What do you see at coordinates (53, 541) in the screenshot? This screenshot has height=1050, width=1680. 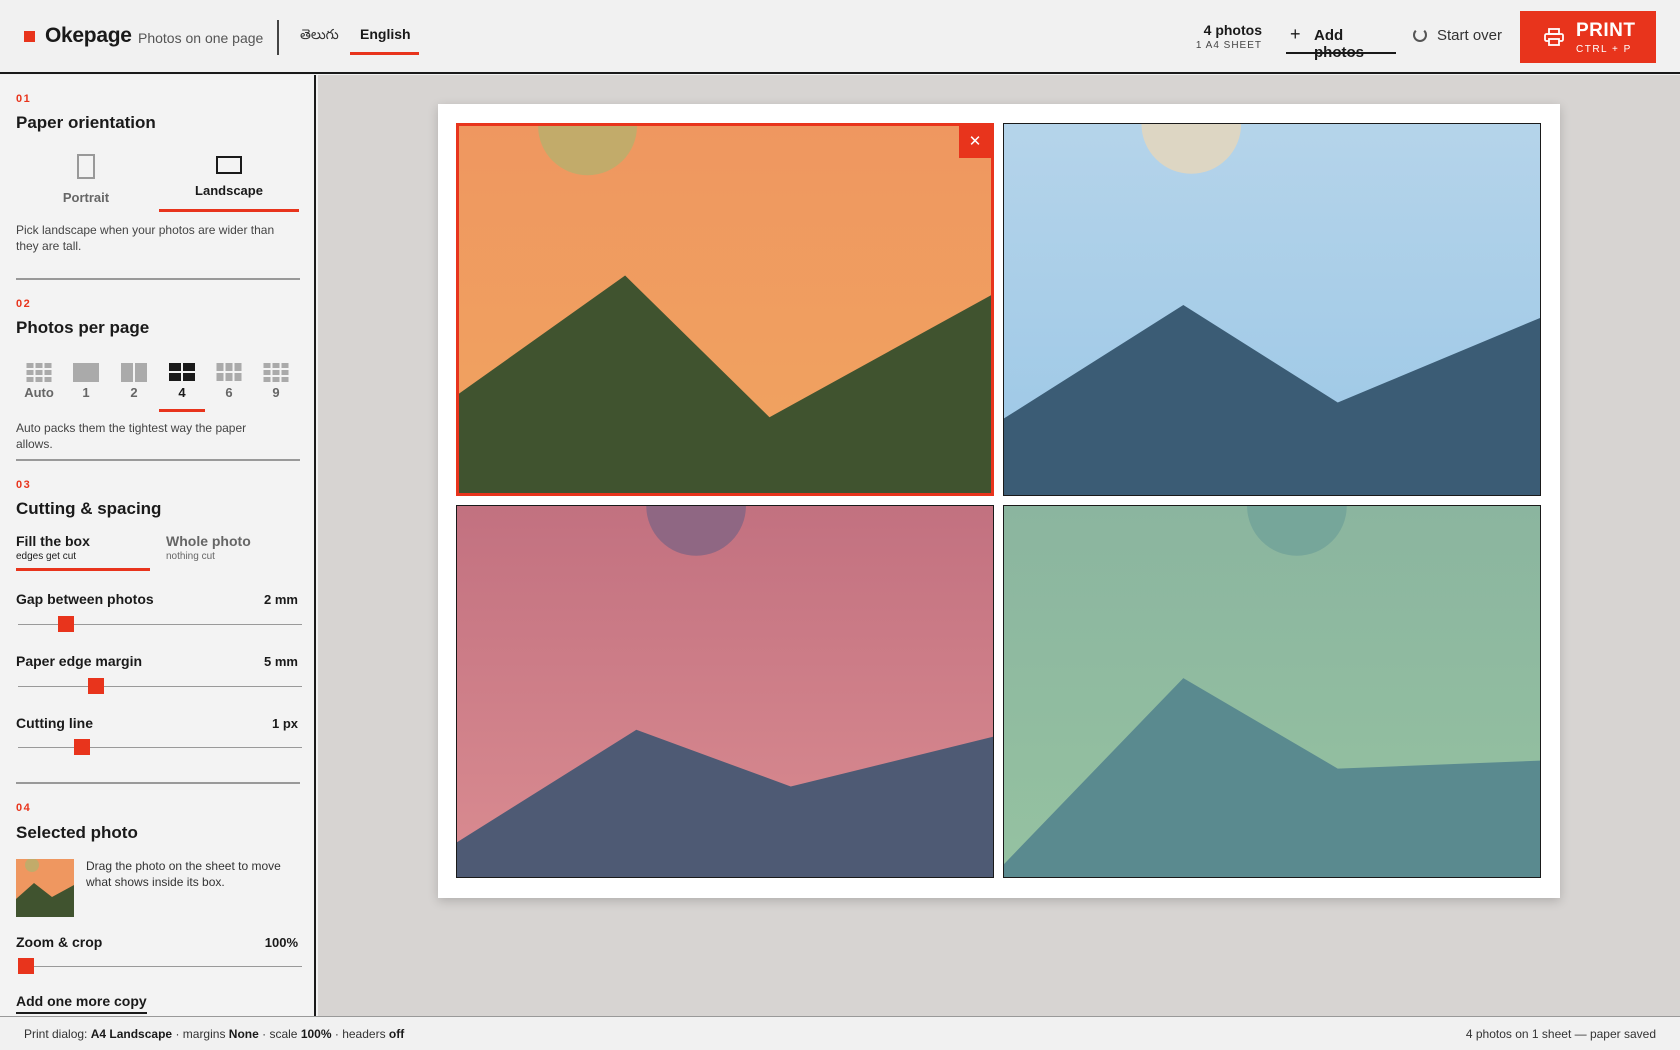 I see `fit-fill-label: Fill the box` at bounding box center [53, 541].